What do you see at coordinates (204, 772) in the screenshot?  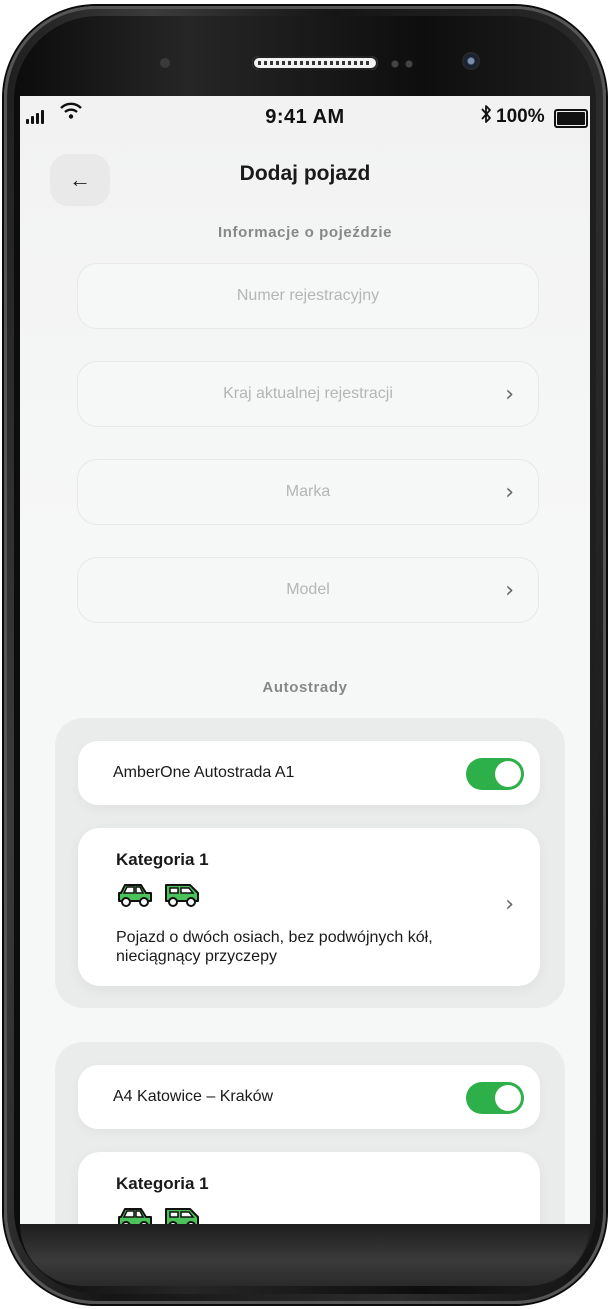 I see `highway-name: AmberOne Autostrada A1` at bounding box center [204, 772].